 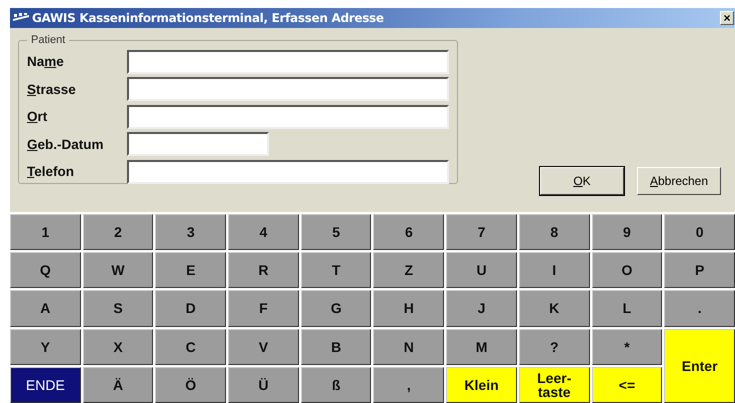 What do you see at coordinates (554, 346) in the screenshot?
I see `keyboard-key: ?` at bounding box center [554, 346].